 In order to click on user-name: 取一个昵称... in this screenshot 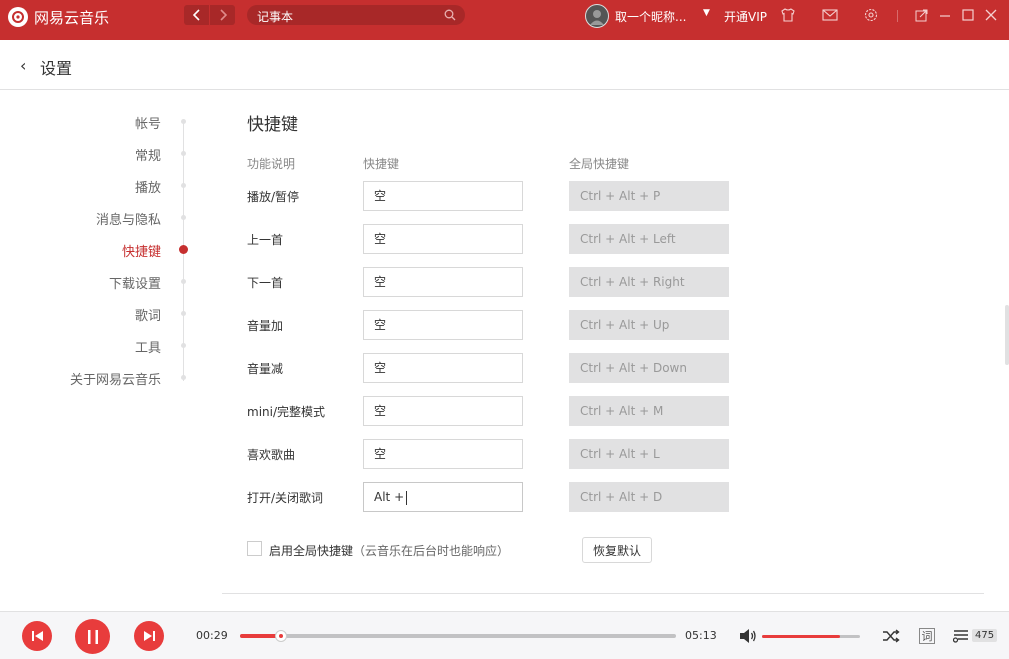, I will do `click(650, 16)`.